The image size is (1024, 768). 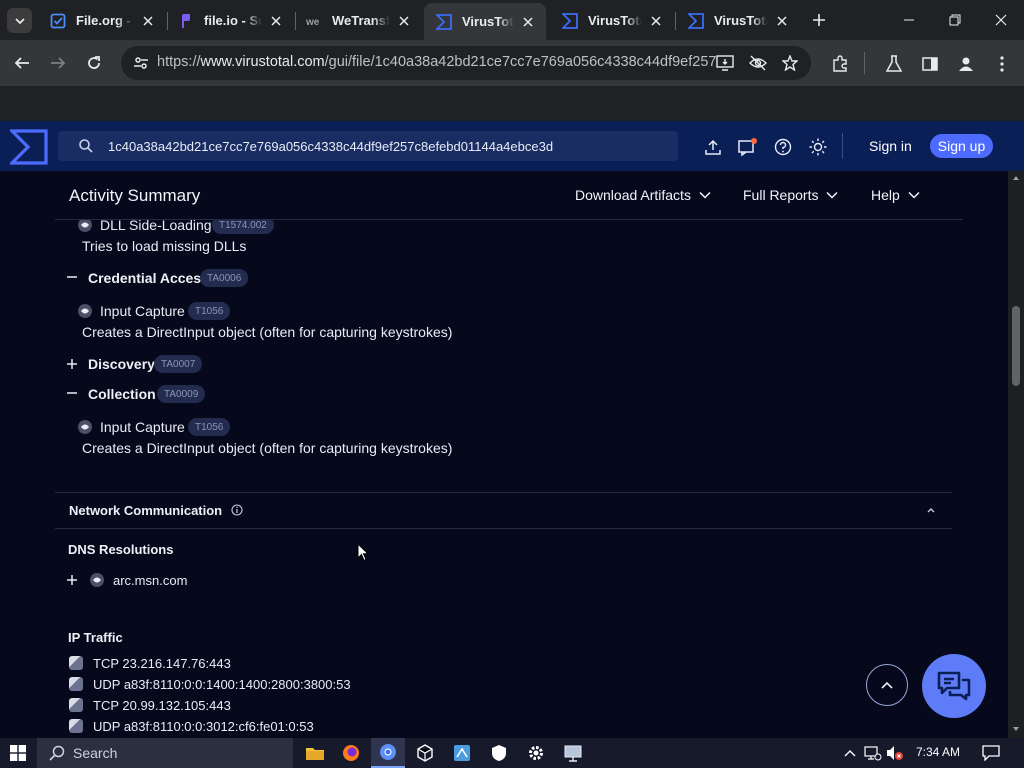 I want to click on side-panel-icon, so click(x=930, y=64).